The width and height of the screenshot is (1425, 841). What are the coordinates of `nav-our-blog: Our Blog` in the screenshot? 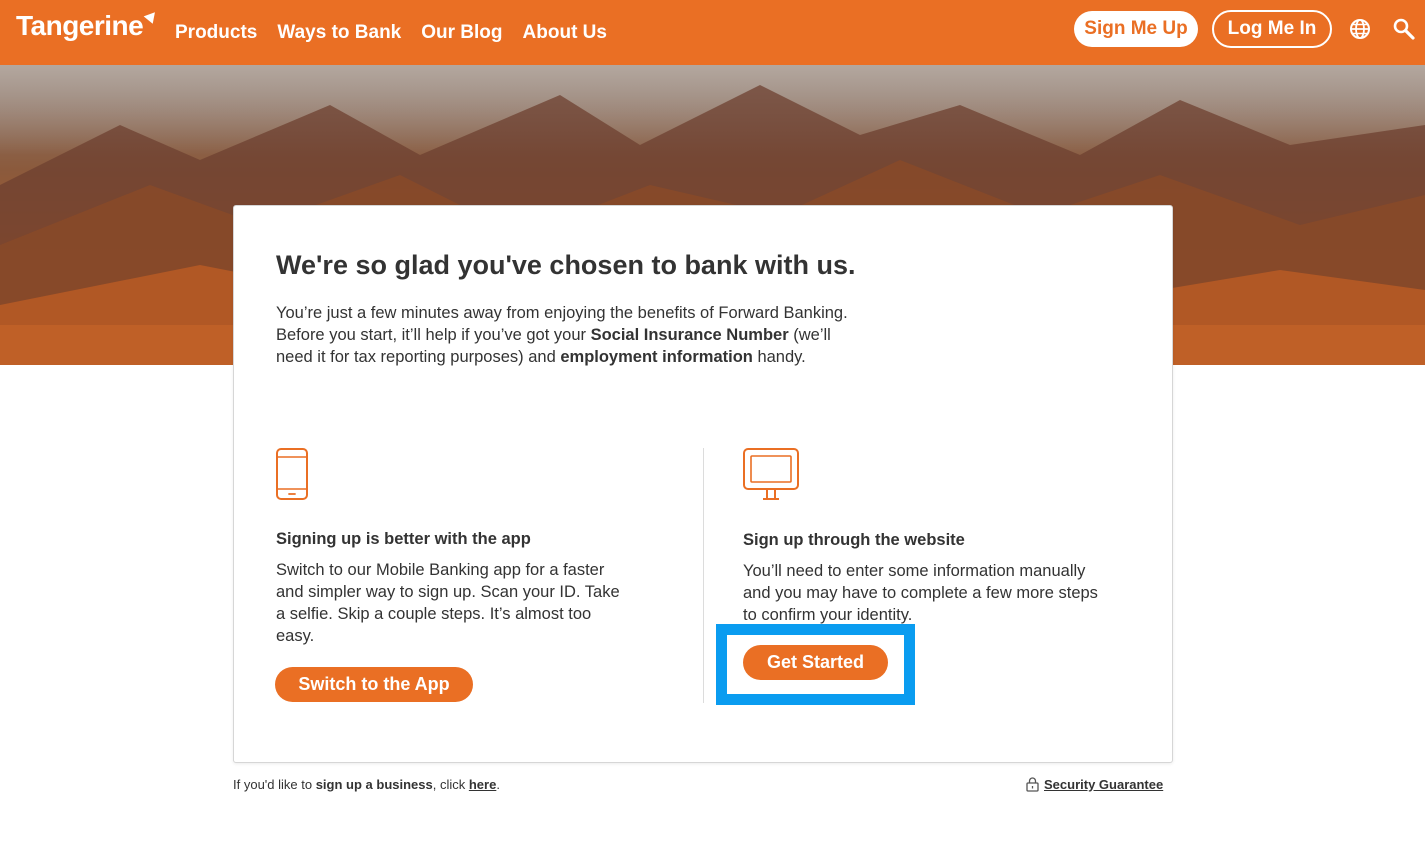 It's located at (461, 33).